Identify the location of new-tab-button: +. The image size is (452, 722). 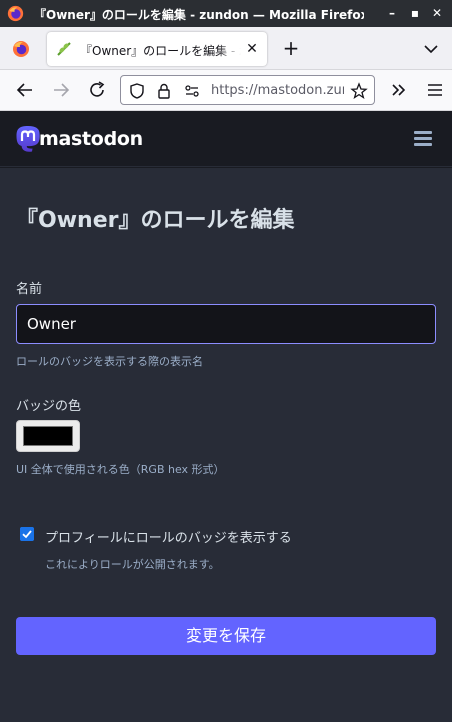
(291, 48).